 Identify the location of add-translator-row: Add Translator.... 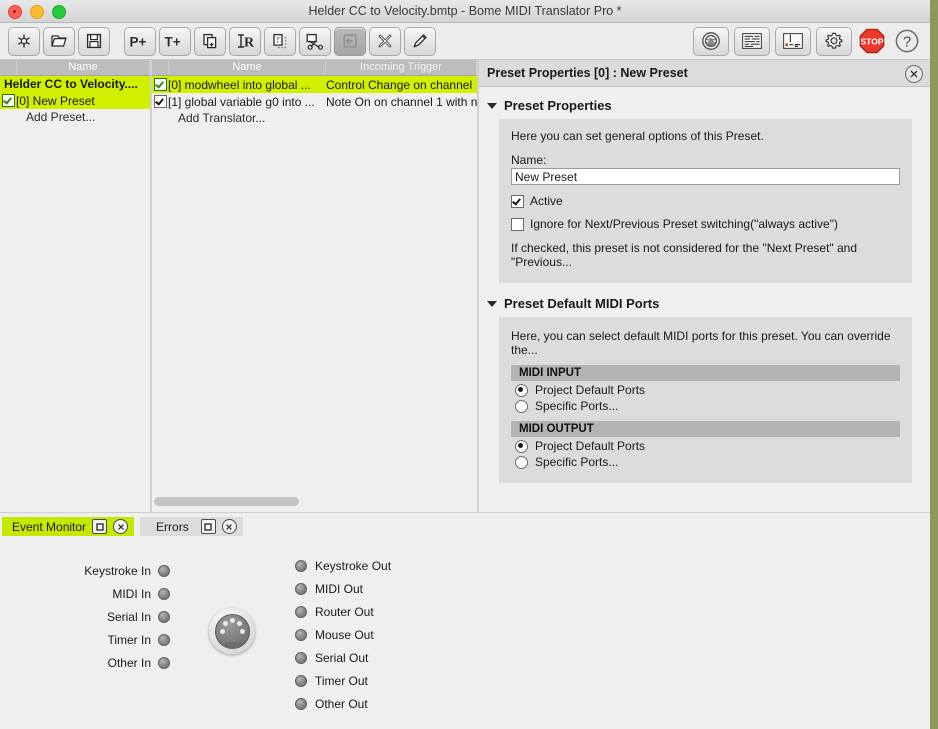
(314, 118).